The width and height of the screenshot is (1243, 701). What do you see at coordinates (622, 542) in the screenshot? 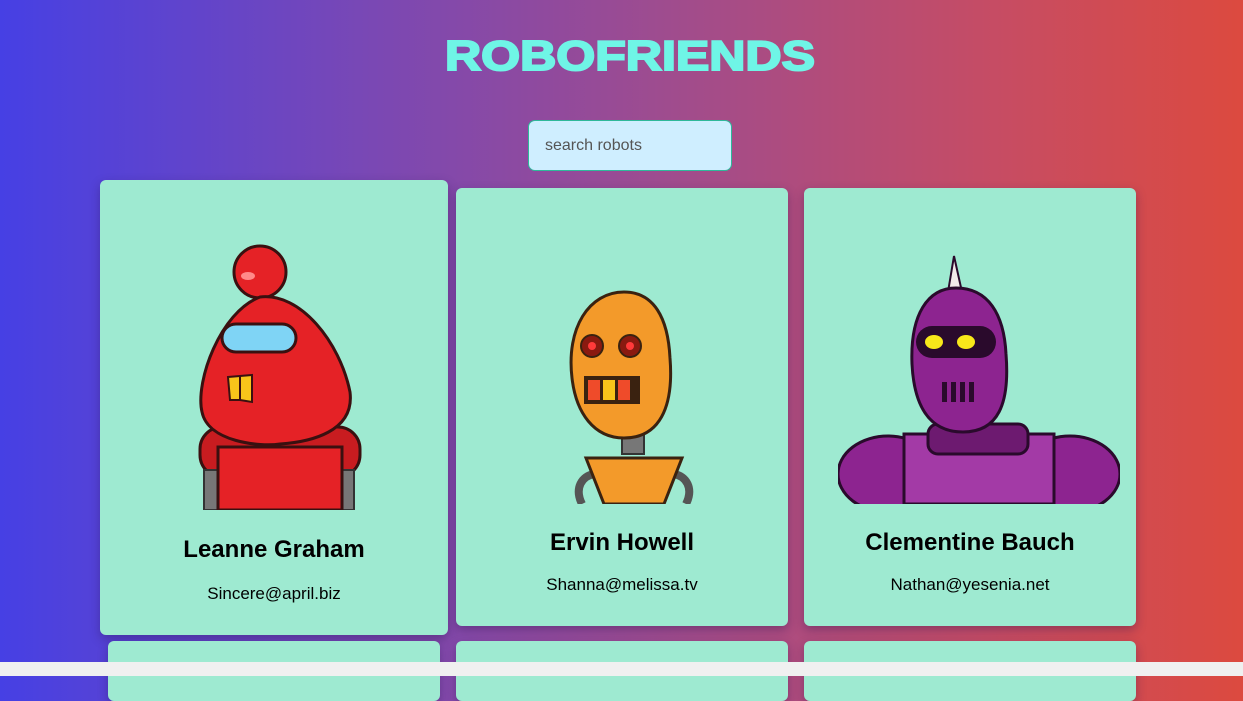
I see `robot-name: Ervin Howell` at bounding box center [622, 542].